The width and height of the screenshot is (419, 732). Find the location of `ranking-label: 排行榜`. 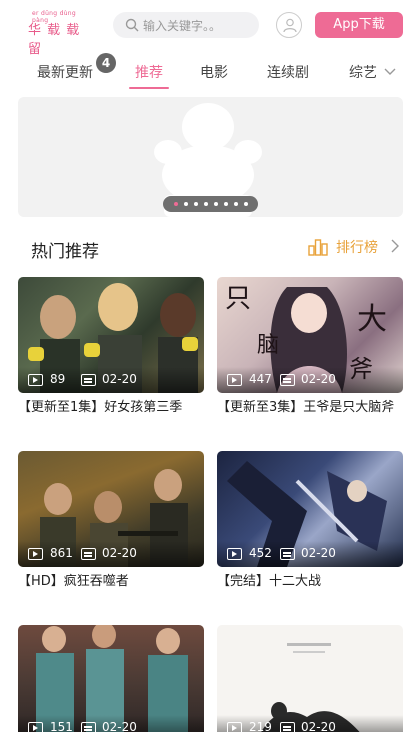

ranking-label: 排行榜 is located at coordinates (357, 248).